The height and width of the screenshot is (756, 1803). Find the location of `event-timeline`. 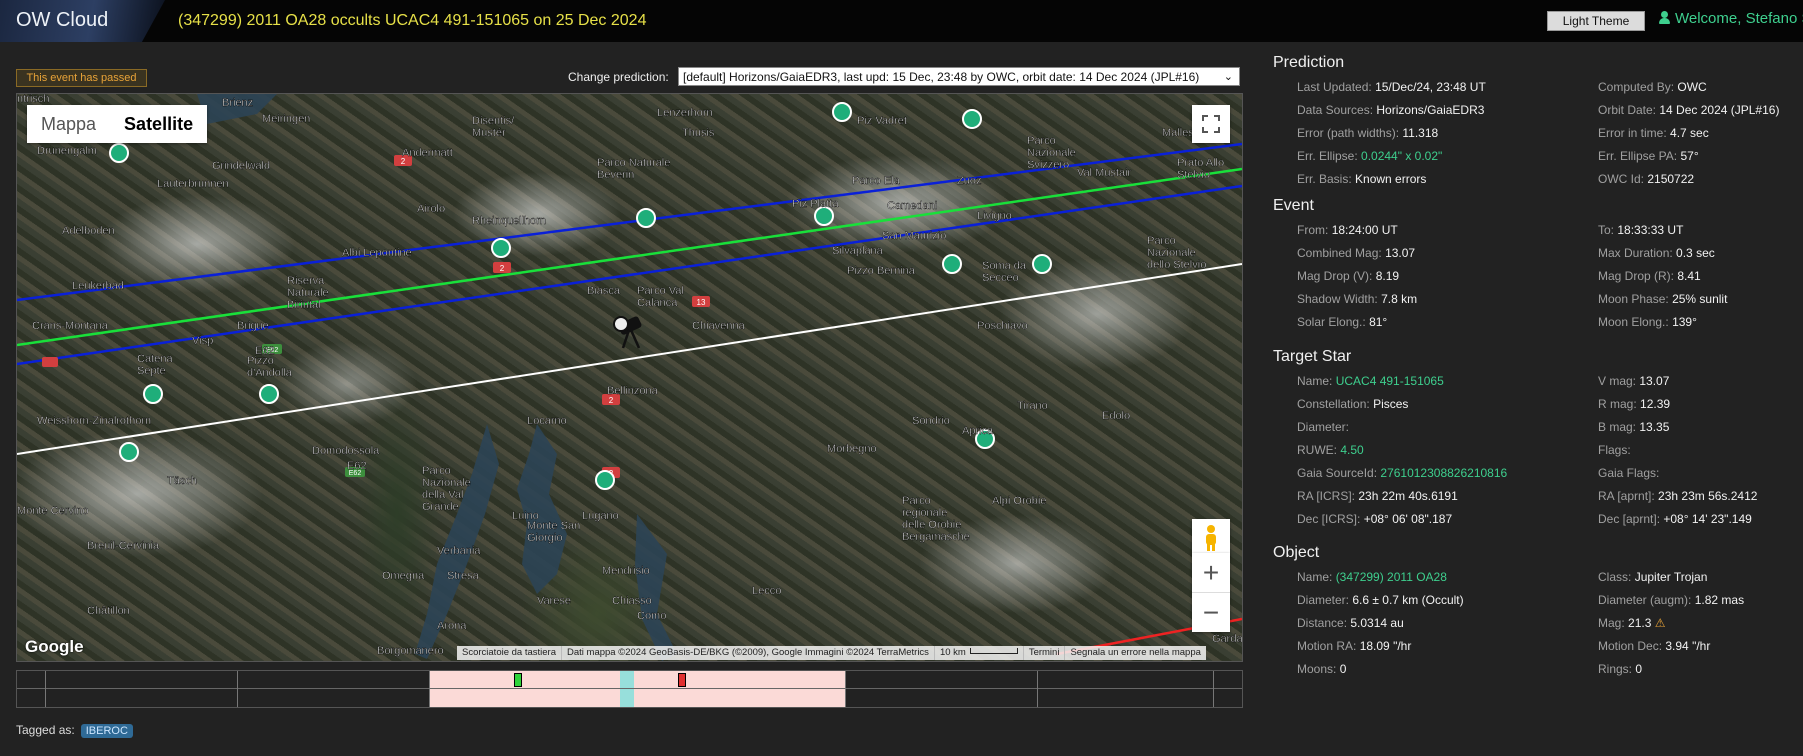

event-timeline is located at coordinates (629, 689).